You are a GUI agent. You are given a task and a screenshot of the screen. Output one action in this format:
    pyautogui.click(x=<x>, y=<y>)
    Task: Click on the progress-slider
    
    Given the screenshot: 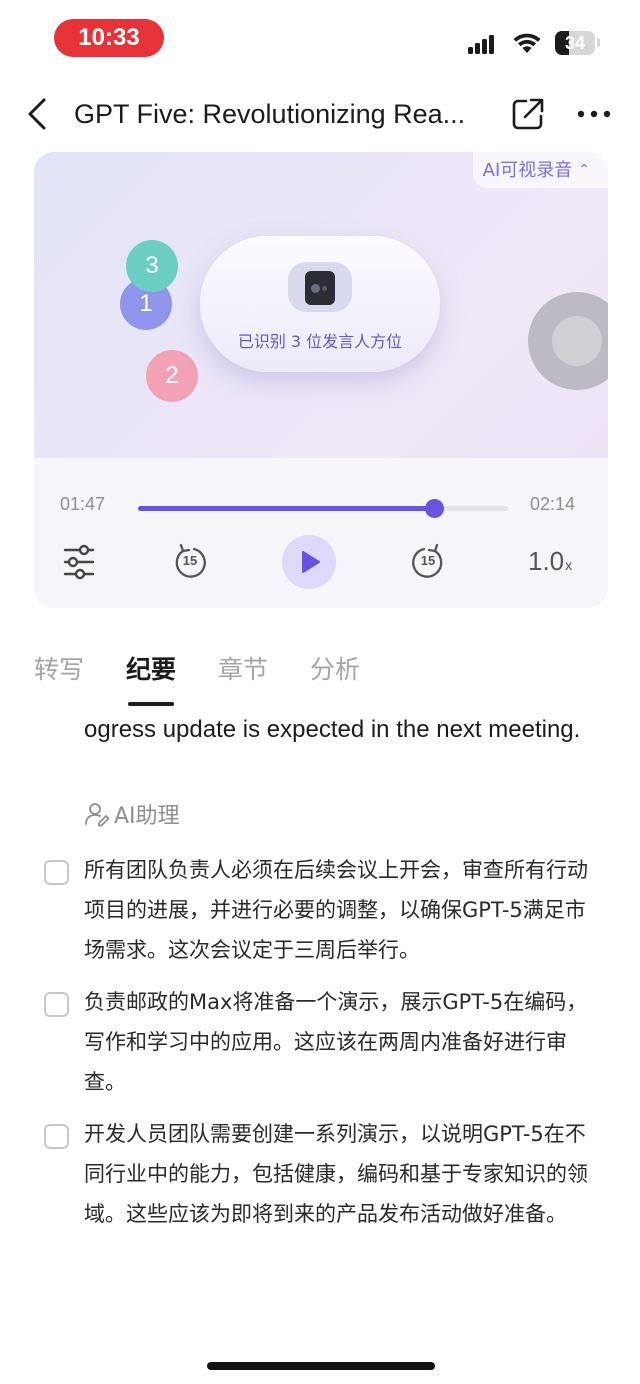 What is the action you would take?
    pyautogui.click(x=323, y=508)
    